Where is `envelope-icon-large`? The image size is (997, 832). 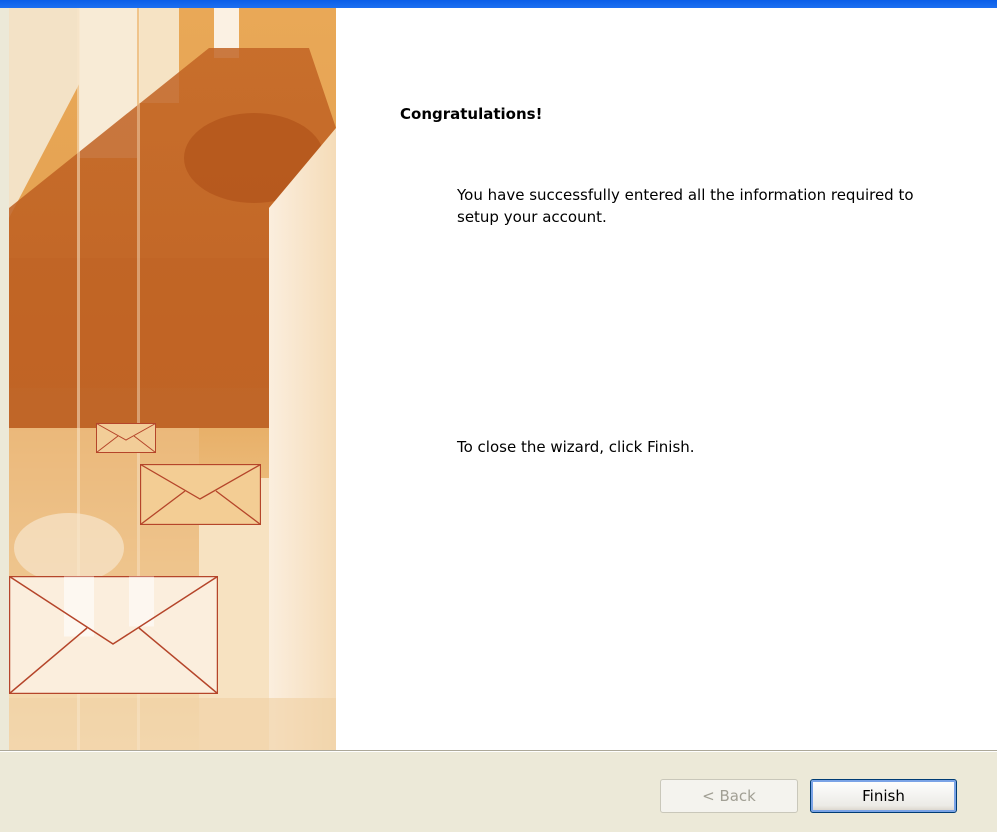
envelope-icon-large is located at coordinates (113, 635).